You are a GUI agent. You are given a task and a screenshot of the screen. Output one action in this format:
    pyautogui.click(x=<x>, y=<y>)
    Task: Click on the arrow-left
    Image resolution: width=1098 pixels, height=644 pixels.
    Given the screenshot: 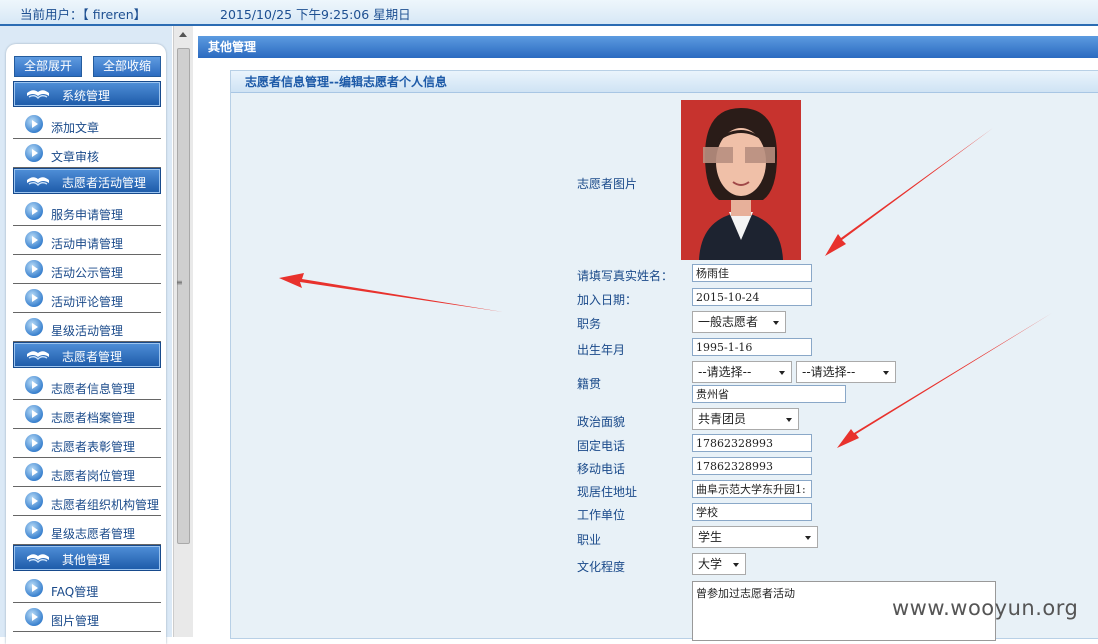 What is the action you would take?
    pyautogui.click(x=391, y=292)
    